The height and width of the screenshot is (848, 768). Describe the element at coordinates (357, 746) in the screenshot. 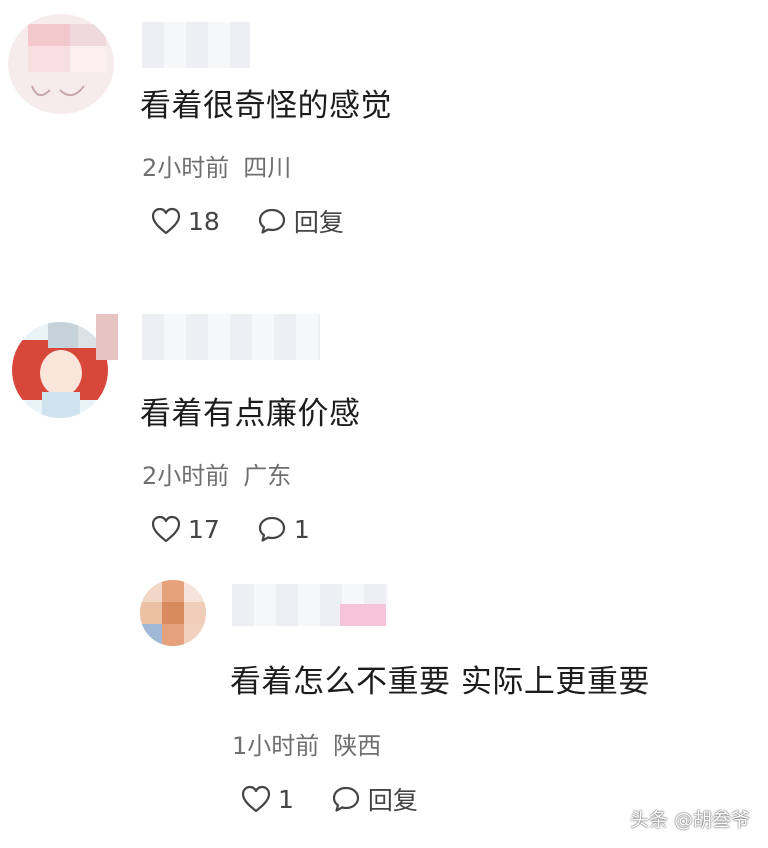

I see `comment-location: 陕西` at that location.